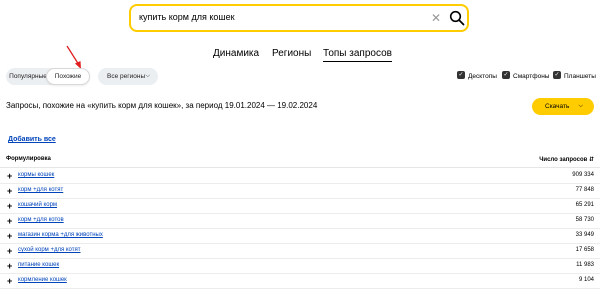 This screenshot has height=294, width=600. Describe the element at coordinates (580, 76) in the screenshot. I see `device-tablet-label: Планшеты` at that location.